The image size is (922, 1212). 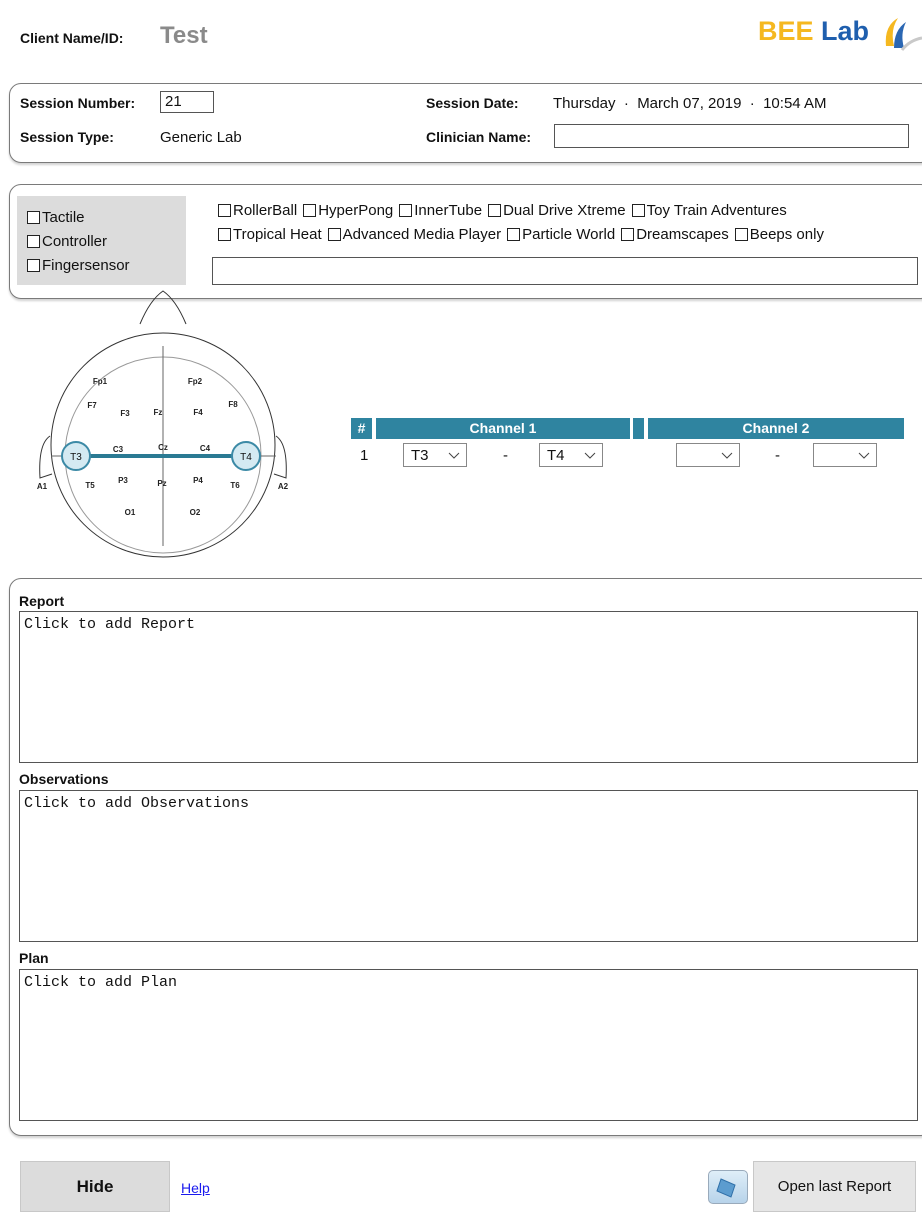 I want to click on channel-number-header: #, so click(x=361, y=428).